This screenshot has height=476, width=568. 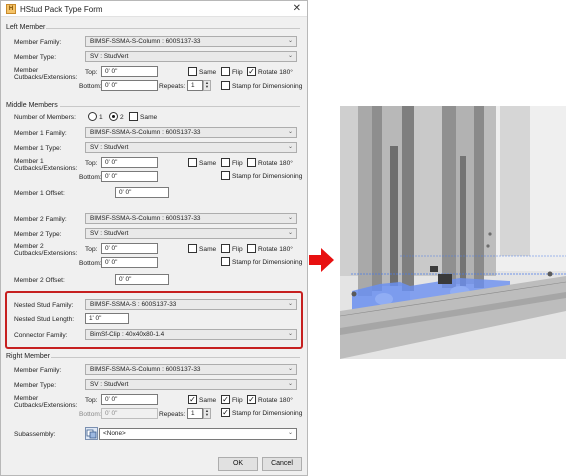 What do you see at coordinates (46, 253) in the screenshot?
I see `m2-cutbacks-label-line2: Cutbacks/Extensions:` at bounding box center [46, 253].